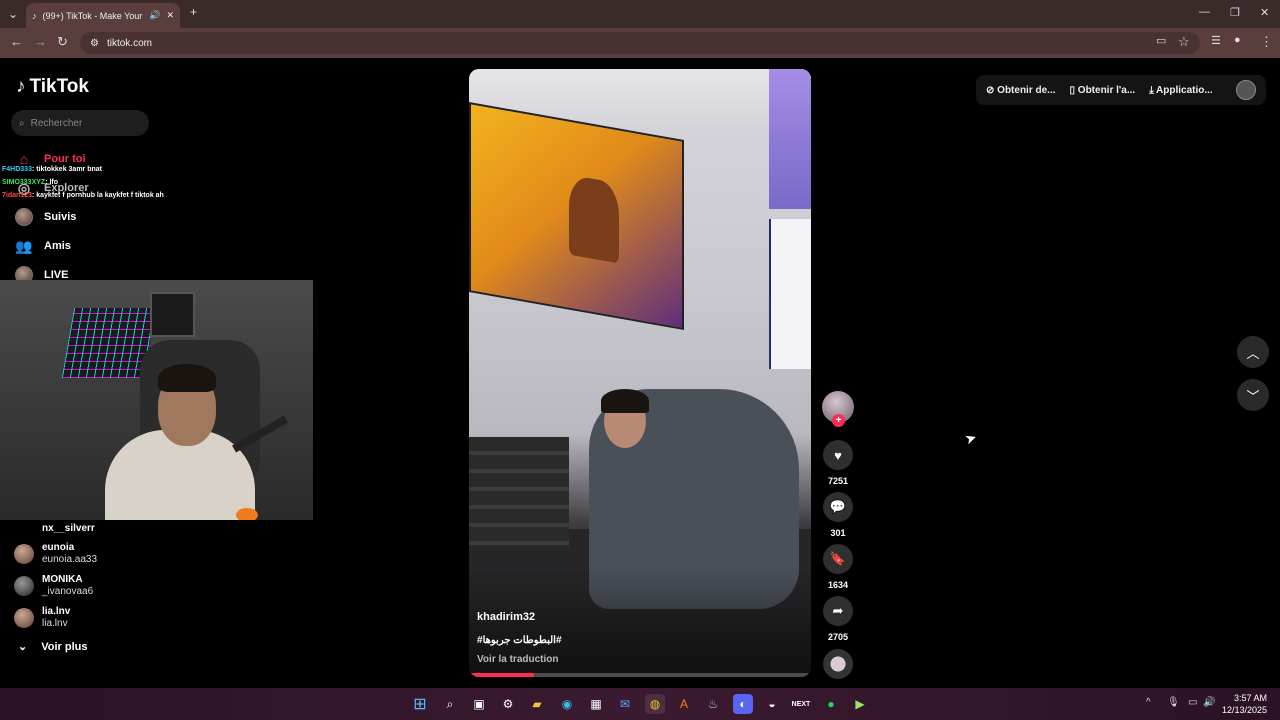  I want to click on profile-avatar-icon: ●, so click(1237, 40).